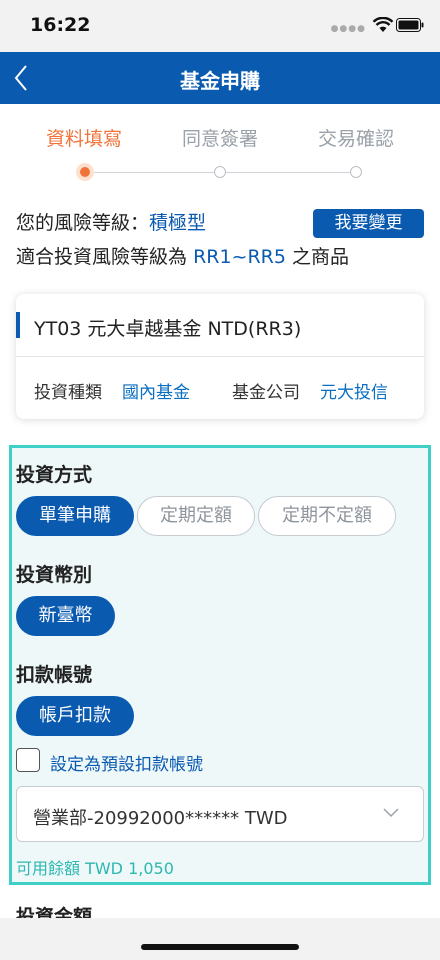 This screenshot has width=440, height=960. What do you see at coordinates (54, 575) in the screenshot?
I see `currency-title: 投資幣別` at bounding box center [54, 575].